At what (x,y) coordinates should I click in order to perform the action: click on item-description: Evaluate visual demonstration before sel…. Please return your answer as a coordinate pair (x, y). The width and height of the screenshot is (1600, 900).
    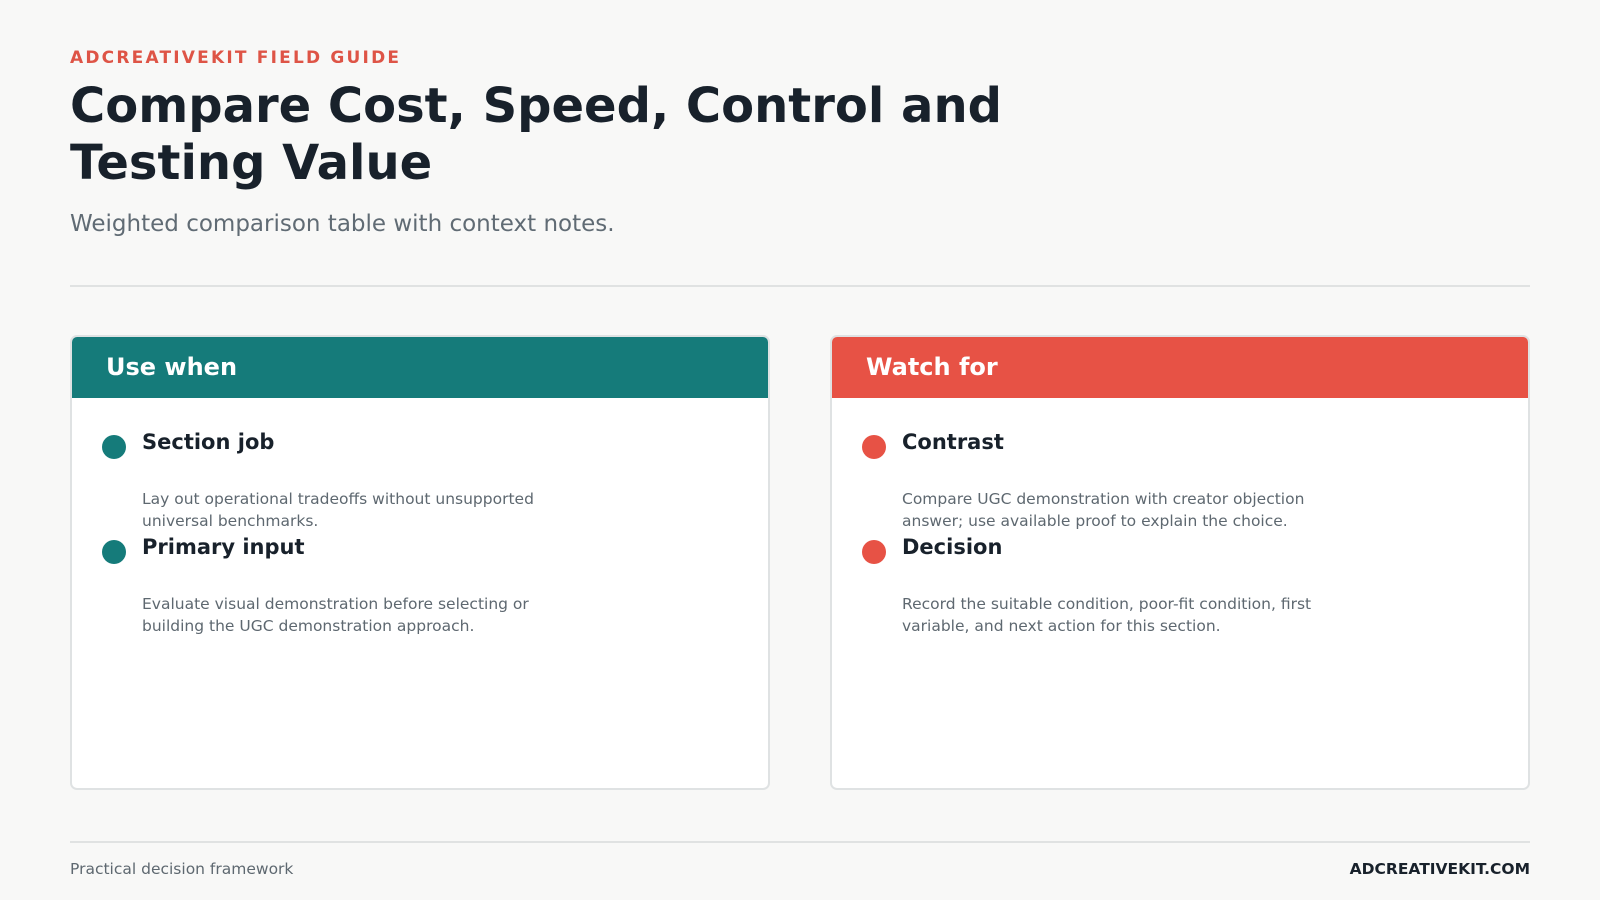
    Looking at the image, I should click on (335, 615).